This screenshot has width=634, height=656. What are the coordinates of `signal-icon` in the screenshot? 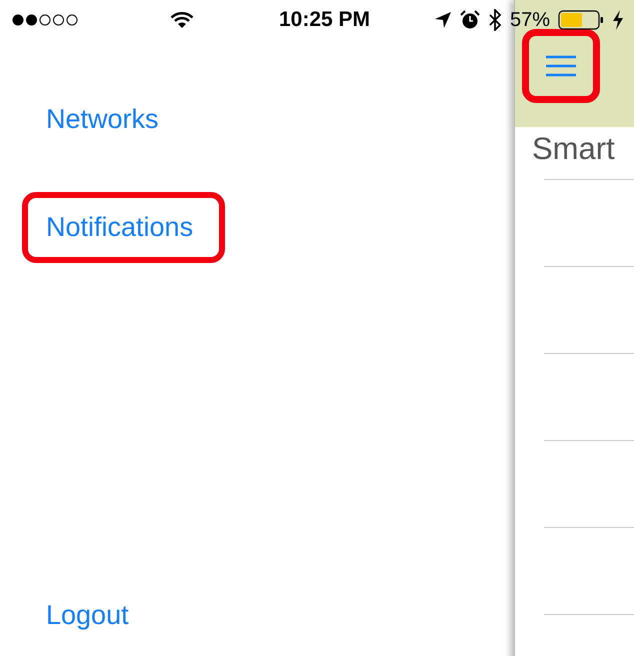 It's located at (46, 20).